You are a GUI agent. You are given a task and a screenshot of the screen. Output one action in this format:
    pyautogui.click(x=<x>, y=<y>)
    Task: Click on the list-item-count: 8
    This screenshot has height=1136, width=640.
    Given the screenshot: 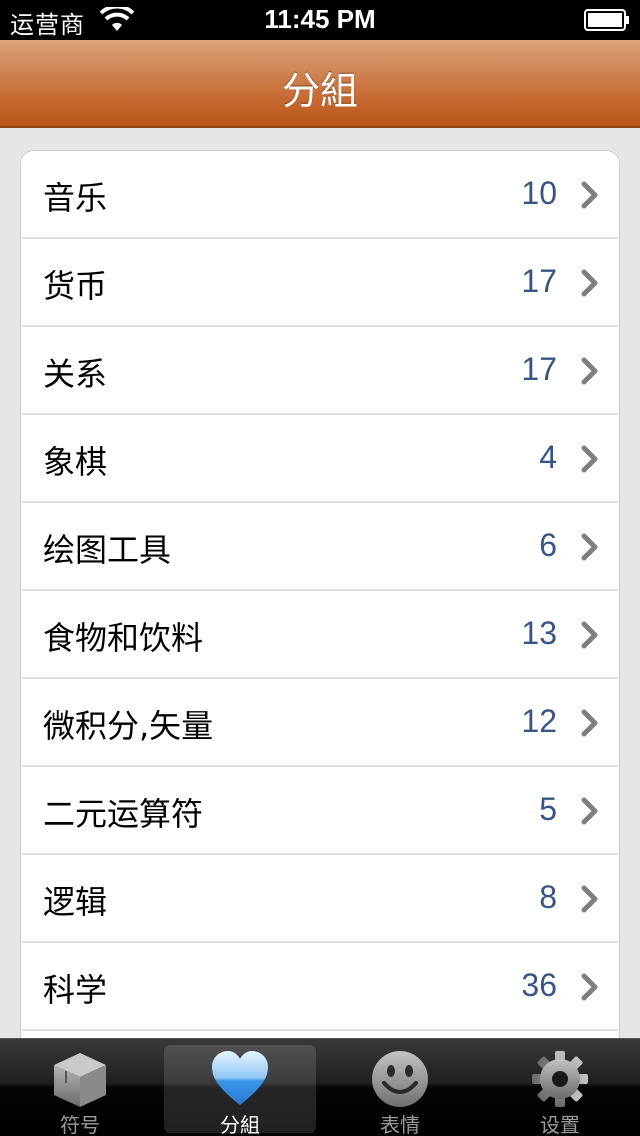 What is the action you would take?
    pyautogui.click(x=548, y=897)
    